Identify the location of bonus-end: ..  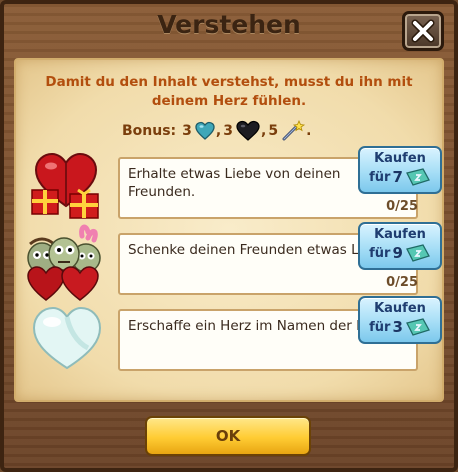
(309, 131).